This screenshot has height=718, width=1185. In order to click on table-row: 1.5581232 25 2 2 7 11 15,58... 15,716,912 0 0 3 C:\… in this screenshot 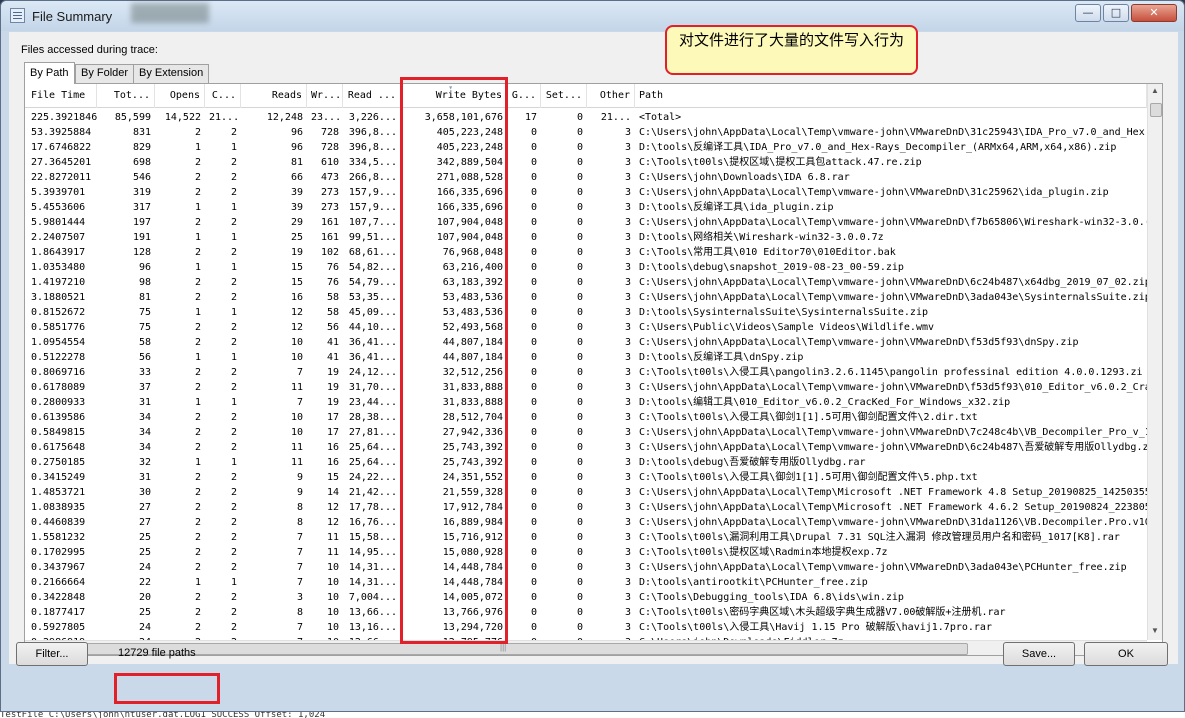, I will do `click(586, 537)`.